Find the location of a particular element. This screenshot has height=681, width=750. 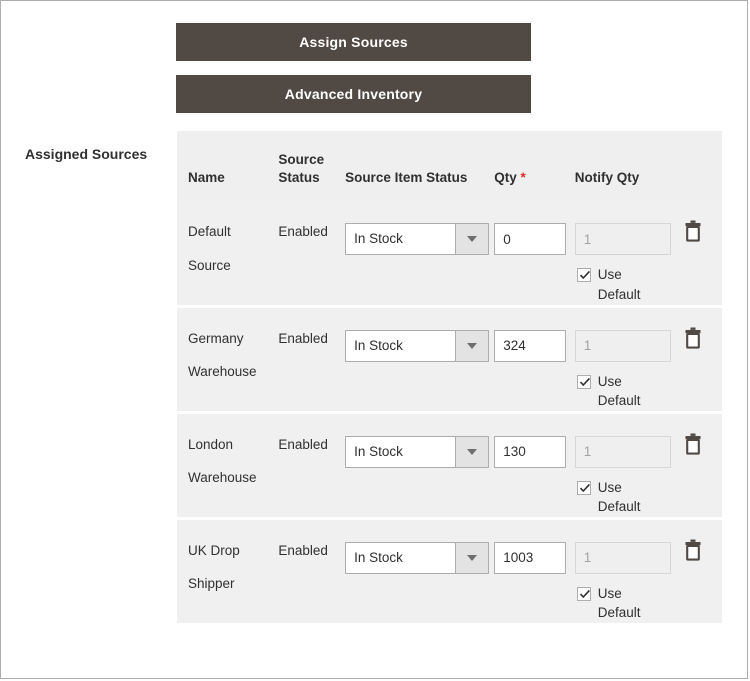

assigned-sources-label: Assigned Sources is located at coordinates (86, 154).